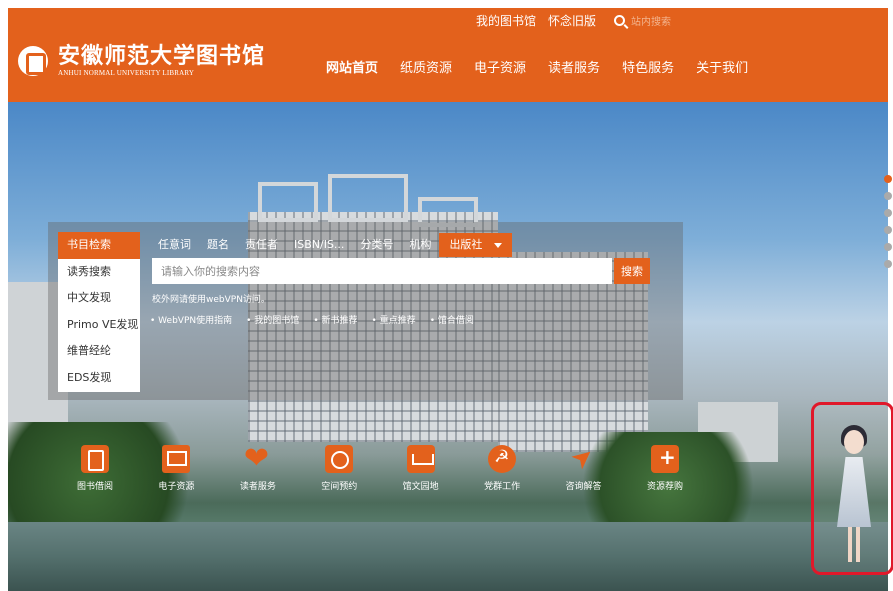 The width and height of the screenshot is (893, 591). Describe the element at coordinates (176, 459) in the screenshot. I see `monitor-icon` at that location.